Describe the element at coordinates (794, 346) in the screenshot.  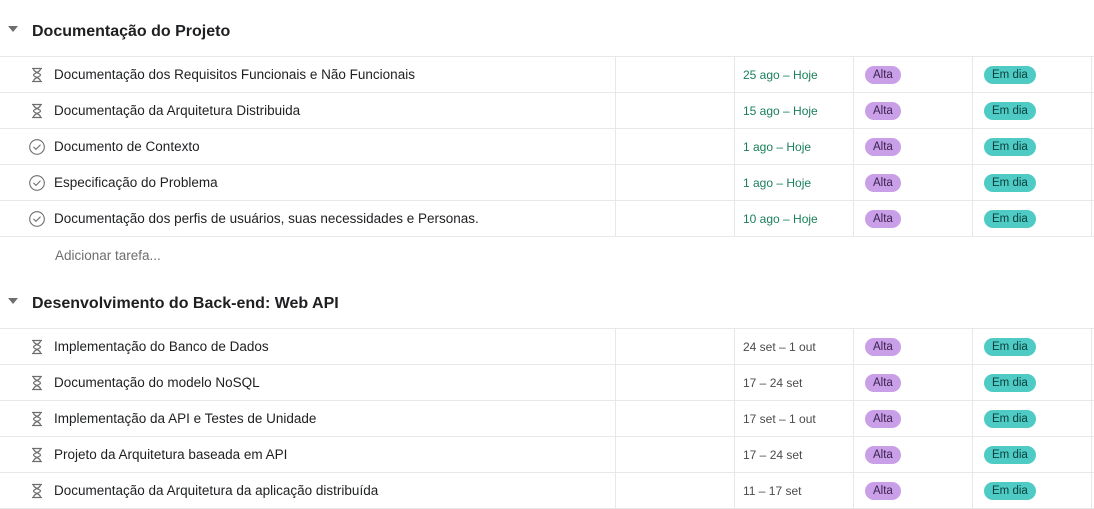
I see `date-cell: 24 set – 1 out` at that location.